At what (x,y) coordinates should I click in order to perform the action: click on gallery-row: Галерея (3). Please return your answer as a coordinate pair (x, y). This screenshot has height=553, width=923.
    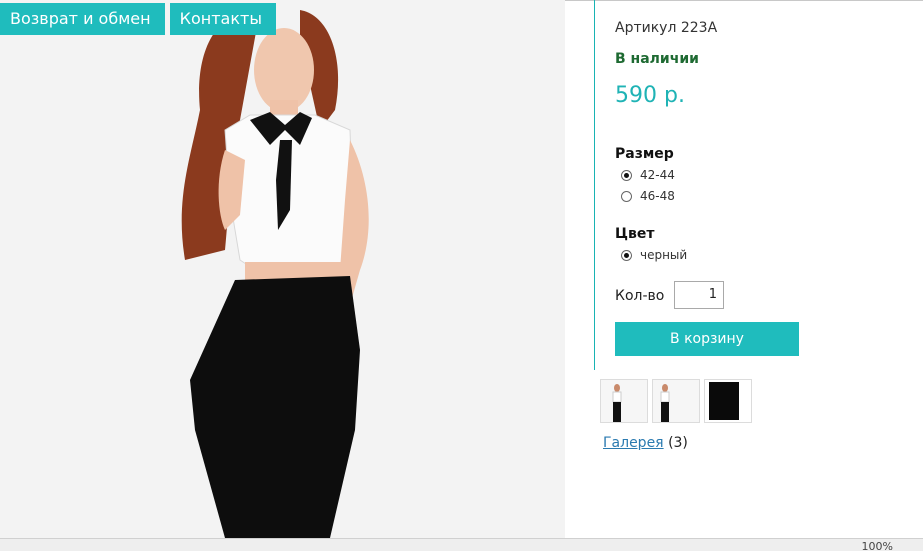
    Looking at the image, I should click on (645, 443).